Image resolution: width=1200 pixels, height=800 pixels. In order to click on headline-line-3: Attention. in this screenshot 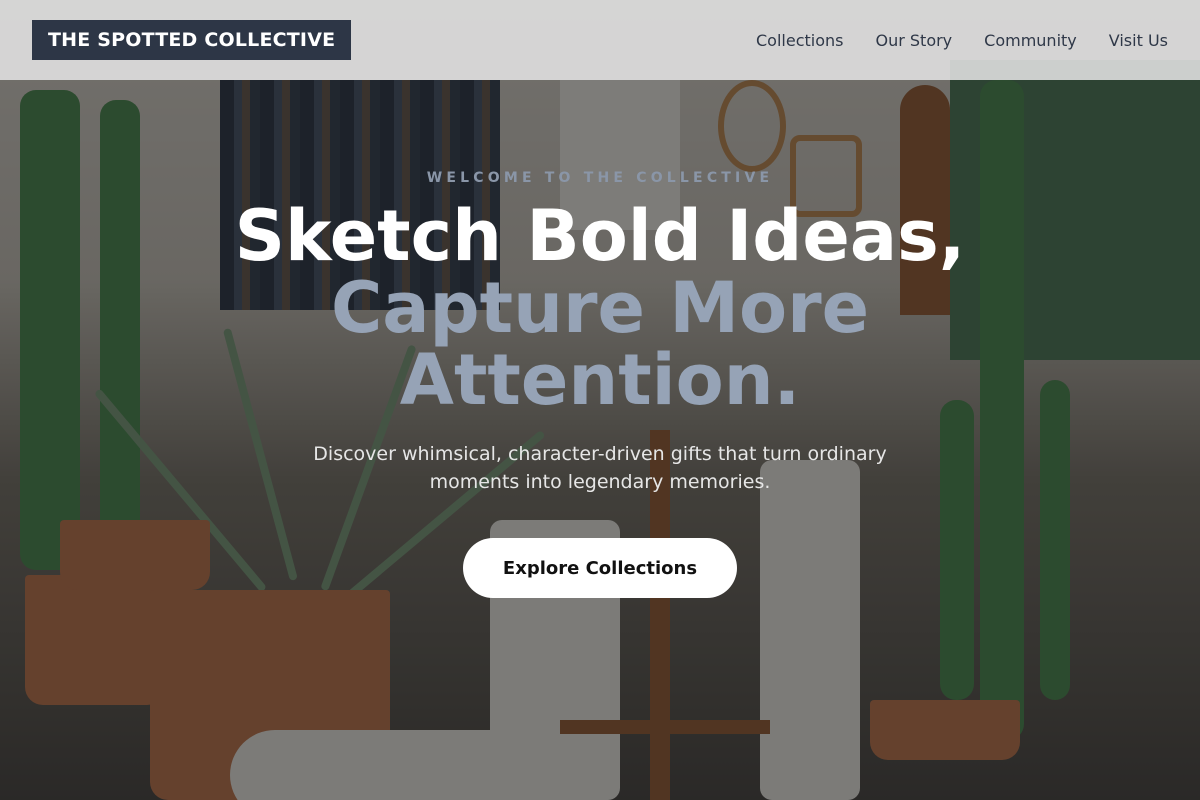, I will do `click(600, 380)`.